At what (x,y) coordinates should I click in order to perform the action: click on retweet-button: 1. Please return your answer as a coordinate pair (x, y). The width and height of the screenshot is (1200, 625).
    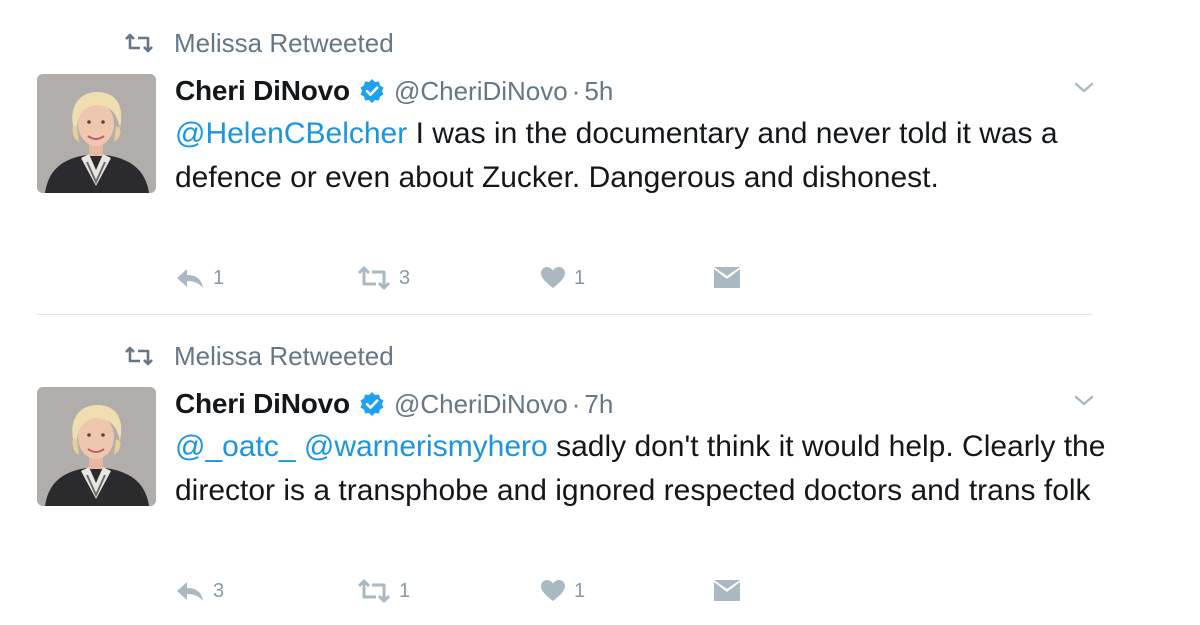
    Looking at the image, I should click on (383, 591).